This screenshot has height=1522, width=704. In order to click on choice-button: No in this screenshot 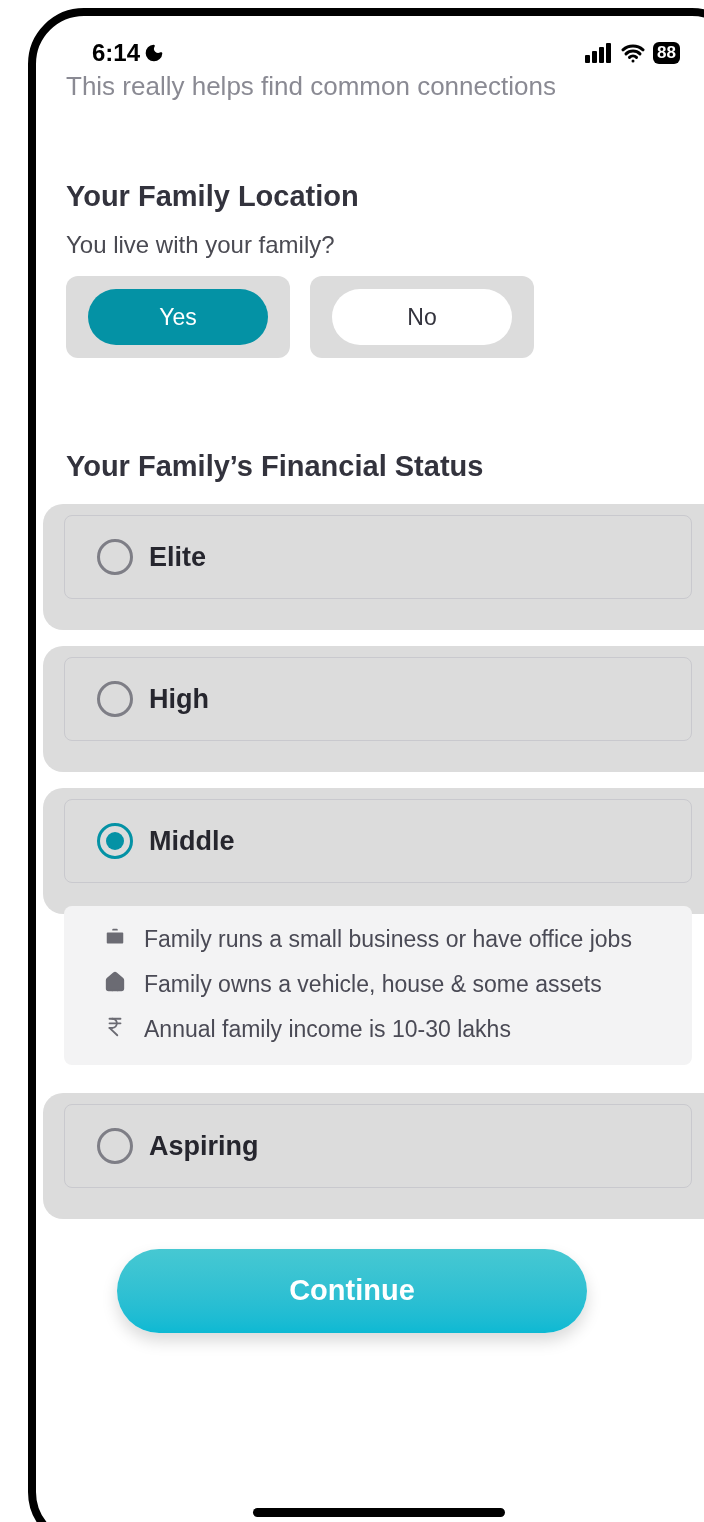, I will do `click(422, 317)`.